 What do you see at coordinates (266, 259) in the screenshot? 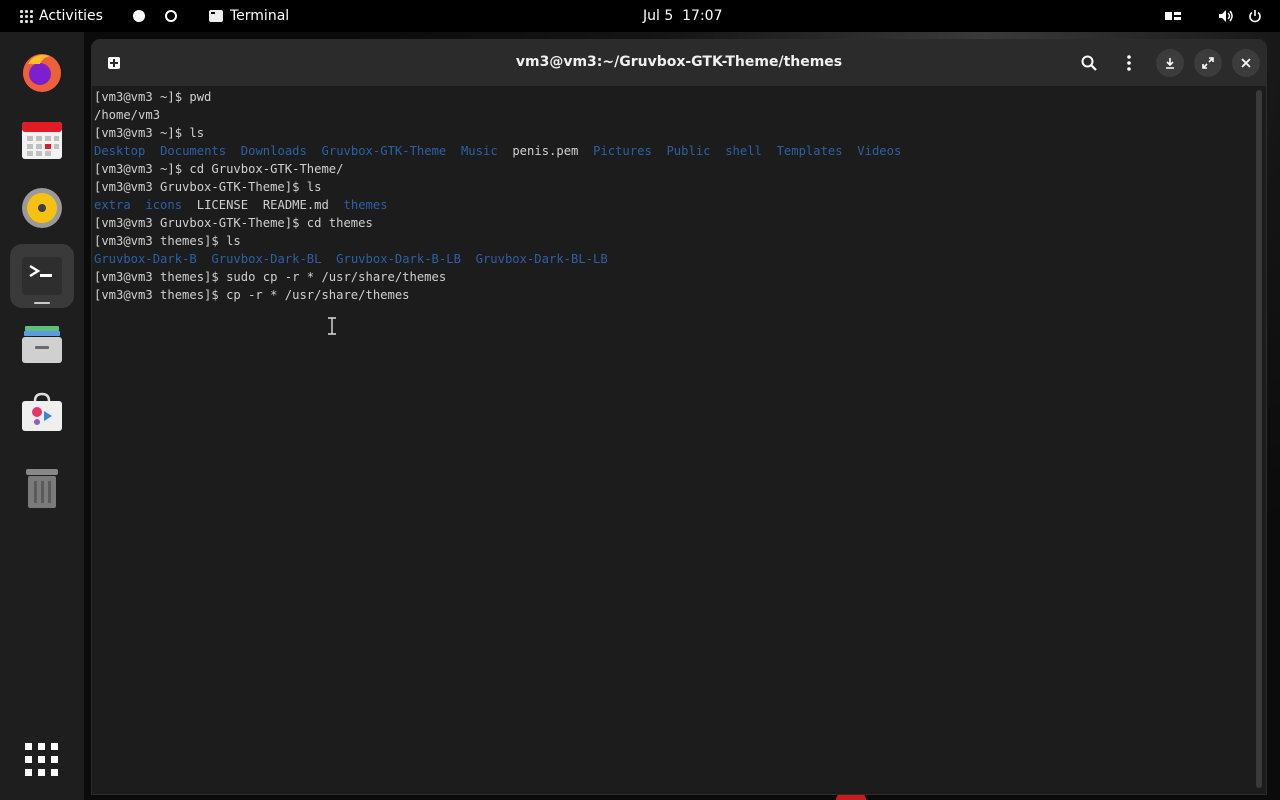
I see `directory-entry: Gruvbox-Dark-BL` at bounding box center [266, 259].